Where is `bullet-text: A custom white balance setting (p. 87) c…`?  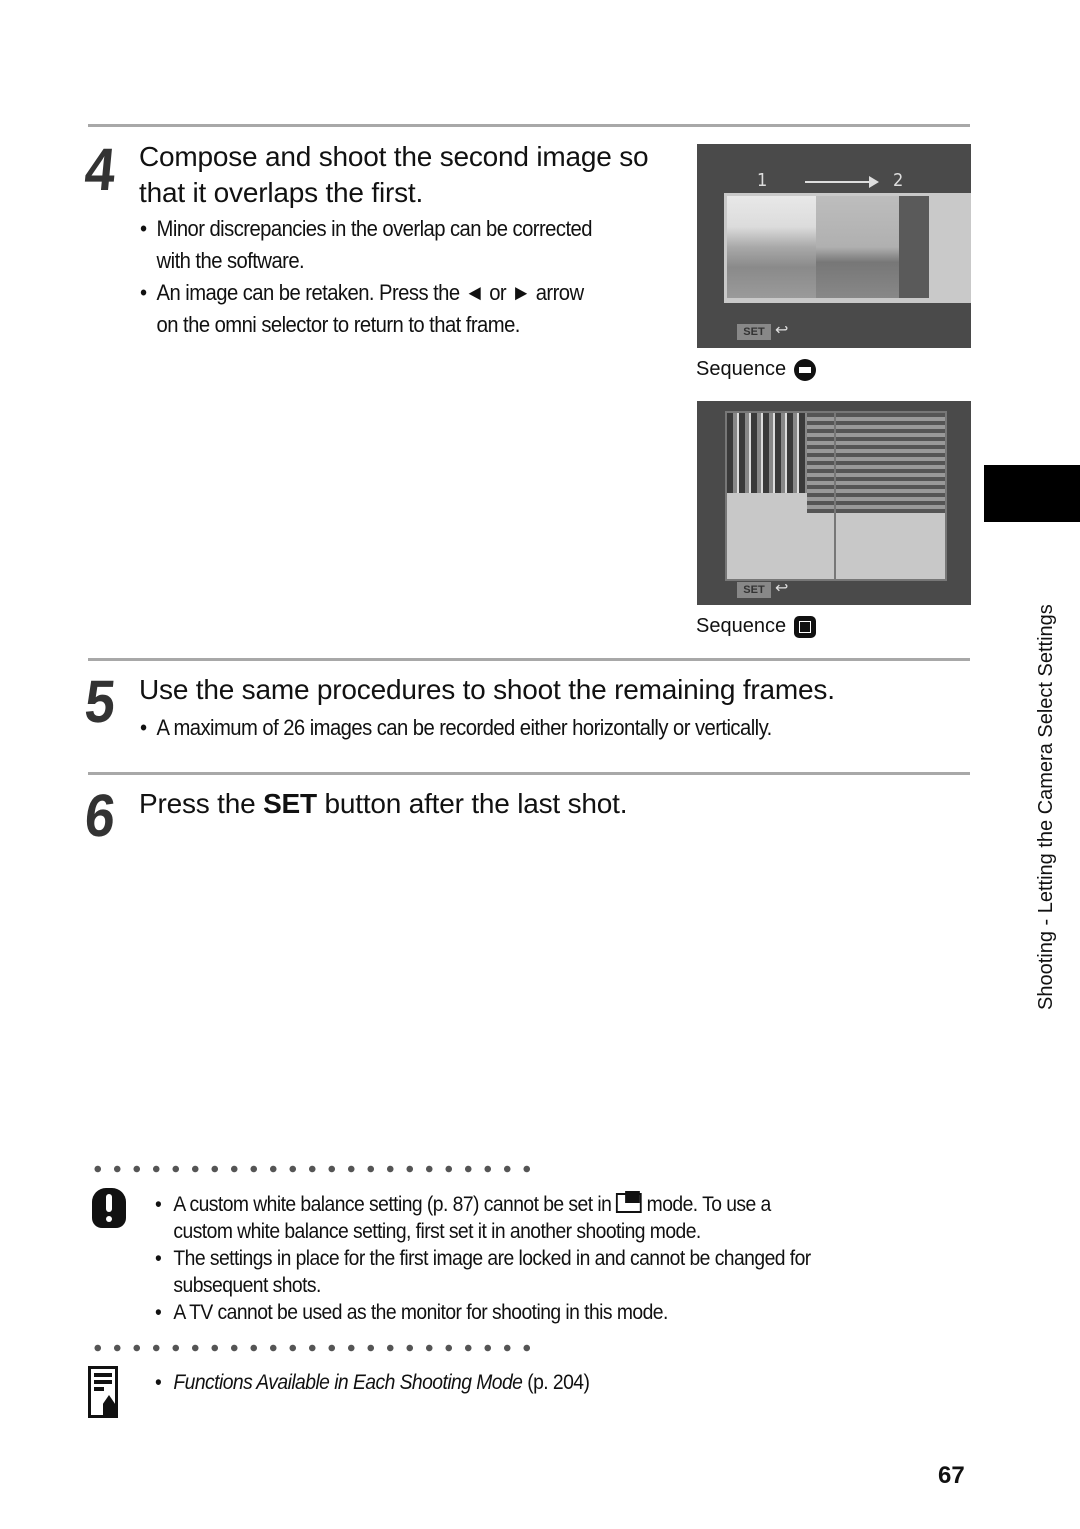 bullet-text: A custom white balance setting (p. 87) c… is located at coordinates (395, 1204).